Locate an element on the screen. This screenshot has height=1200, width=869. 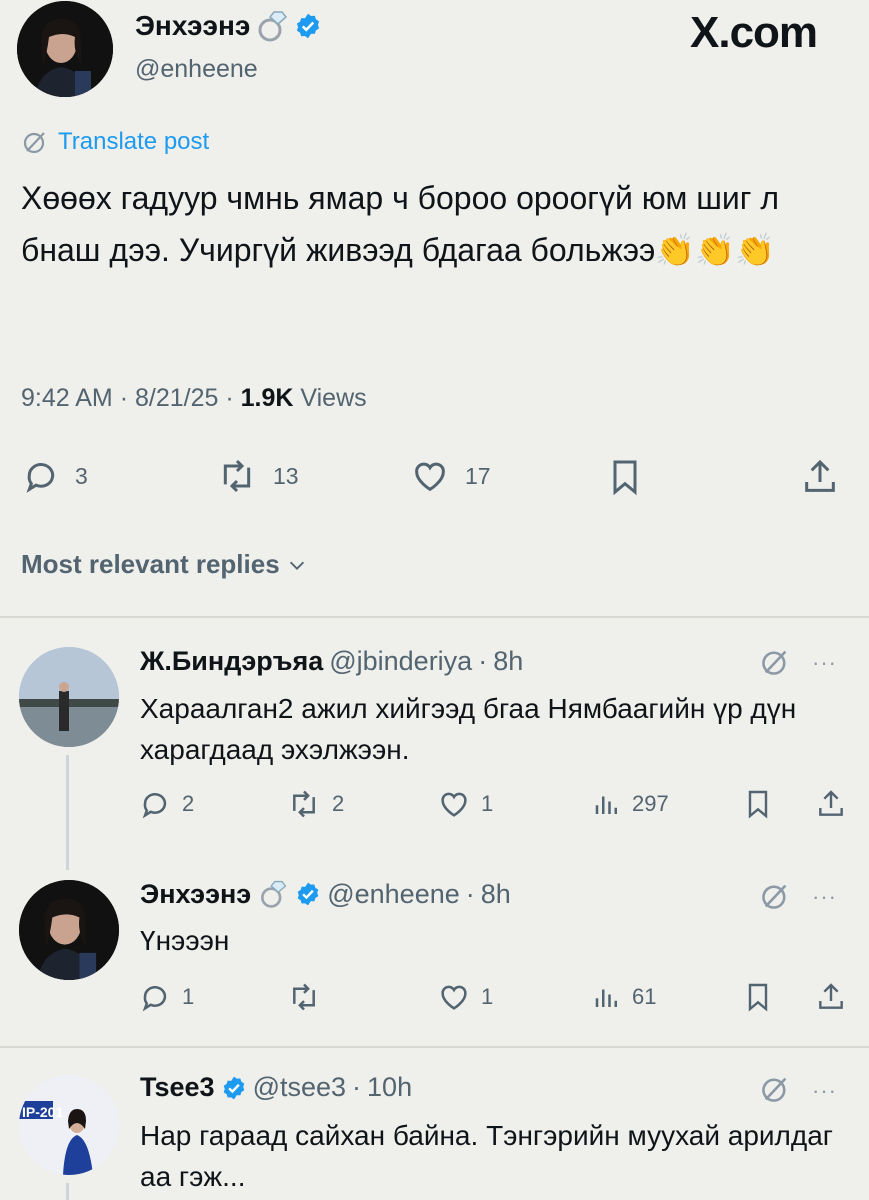
repost-count: 2 is located at coordinates (338, 803).